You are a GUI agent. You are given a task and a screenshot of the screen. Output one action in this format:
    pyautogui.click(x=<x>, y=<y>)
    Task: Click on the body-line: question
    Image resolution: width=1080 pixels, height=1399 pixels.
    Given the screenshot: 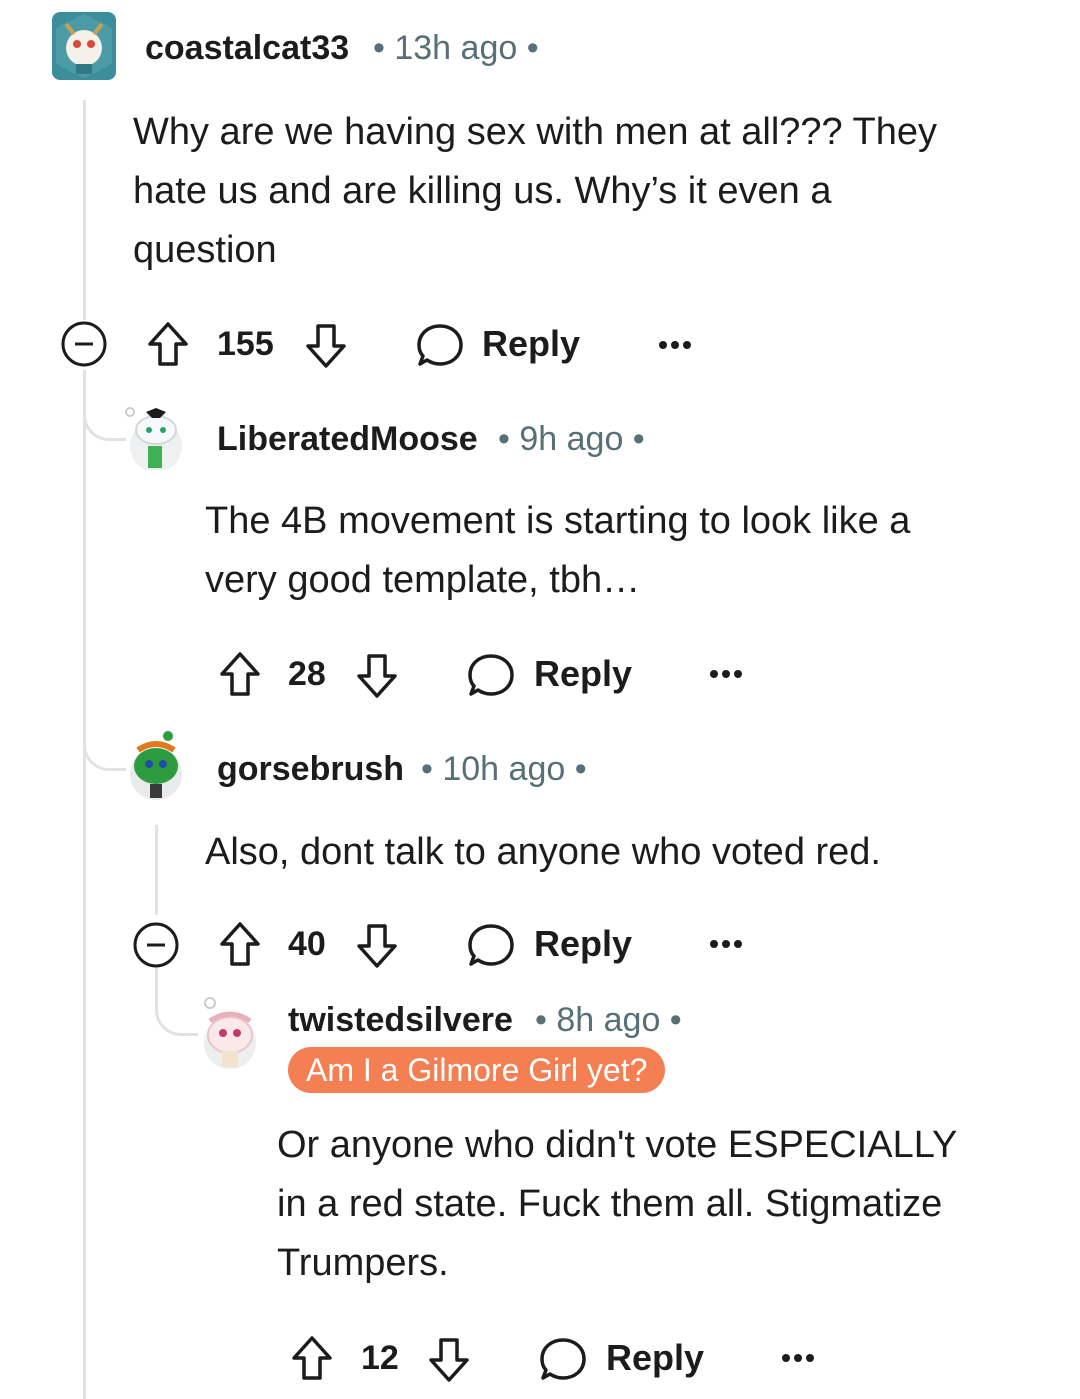 What is the action you would take?
    pyautogui.click(x=205, y=250)
    